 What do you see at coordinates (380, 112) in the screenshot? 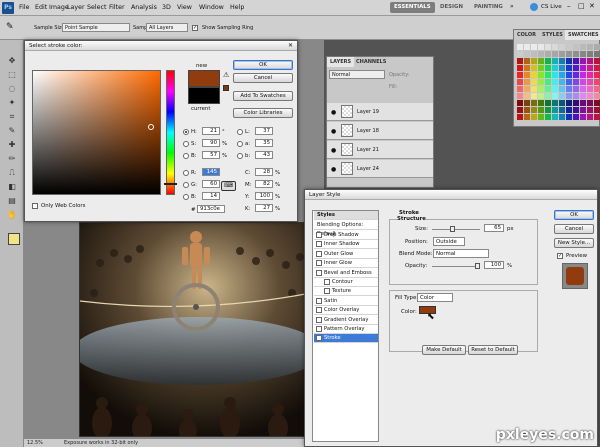
I see `layer-row: ● Layer 19` at bounding box center [380, 112].